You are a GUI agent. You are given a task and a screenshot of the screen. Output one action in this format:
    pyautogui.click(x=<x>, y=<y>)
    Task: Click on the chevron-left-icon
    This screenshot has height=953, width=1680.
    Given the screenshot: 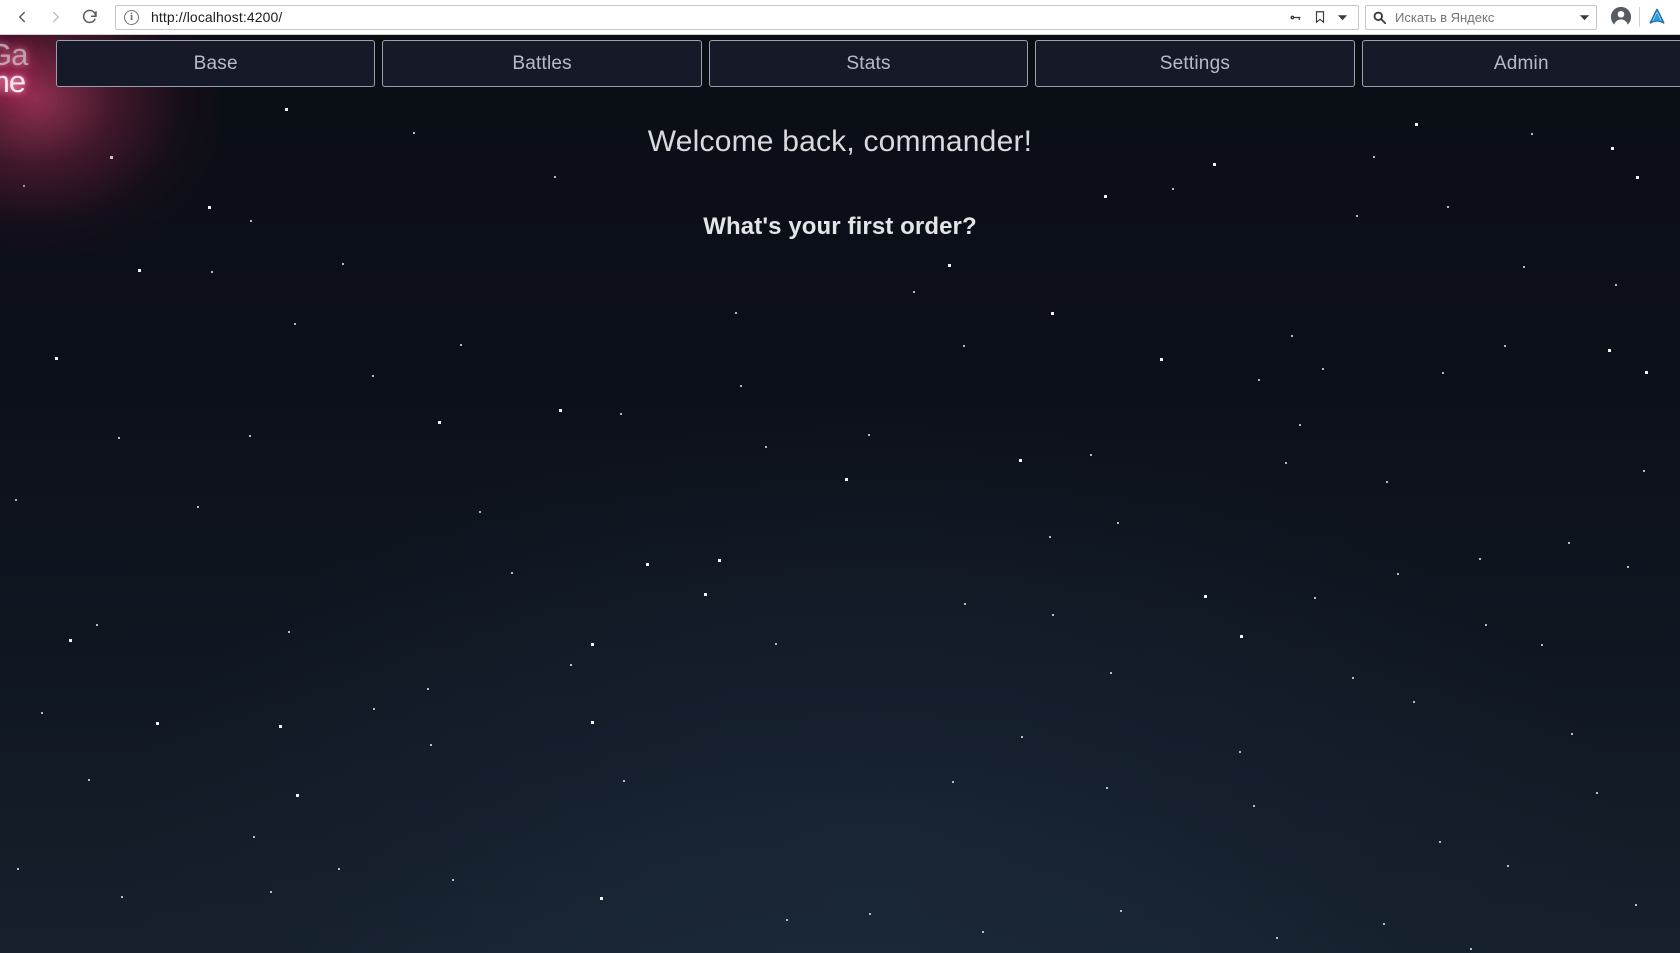 What is the action you would take?
    pyautogui.click(x=22, y=17)
    